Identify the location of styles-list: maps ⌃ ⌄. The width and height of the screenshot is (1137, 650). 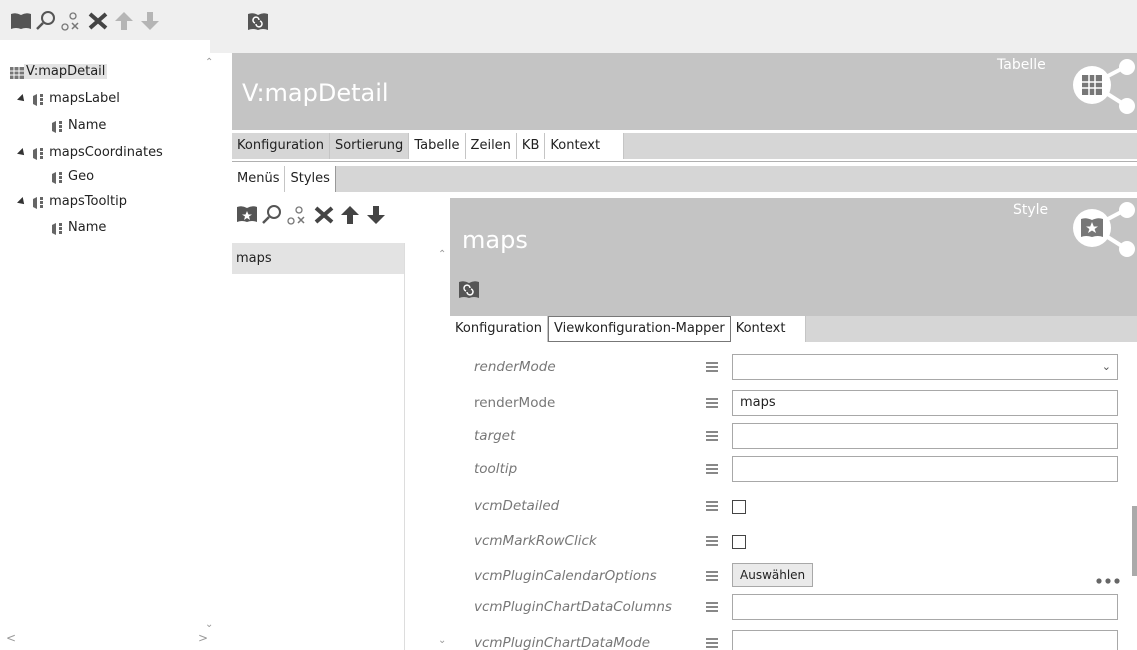
(341, 446).